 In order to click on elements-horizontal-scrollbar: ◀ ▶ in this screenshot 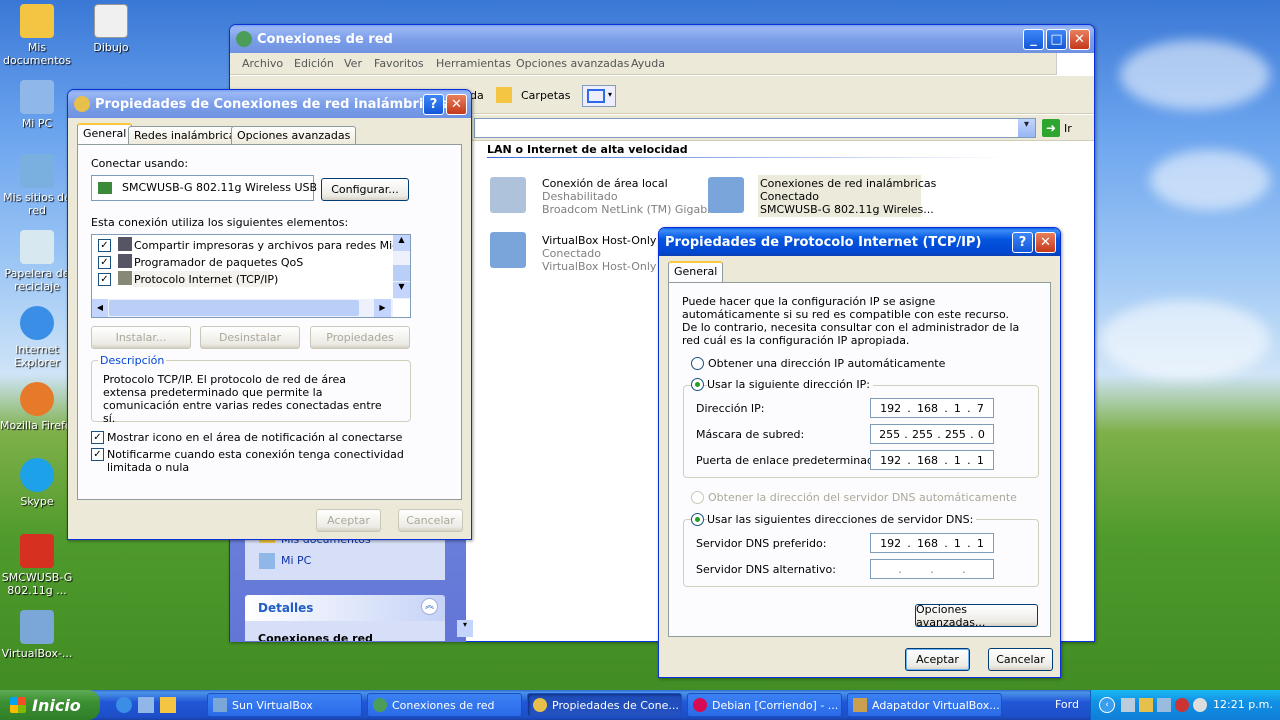, I will do `click(242, 308)`.